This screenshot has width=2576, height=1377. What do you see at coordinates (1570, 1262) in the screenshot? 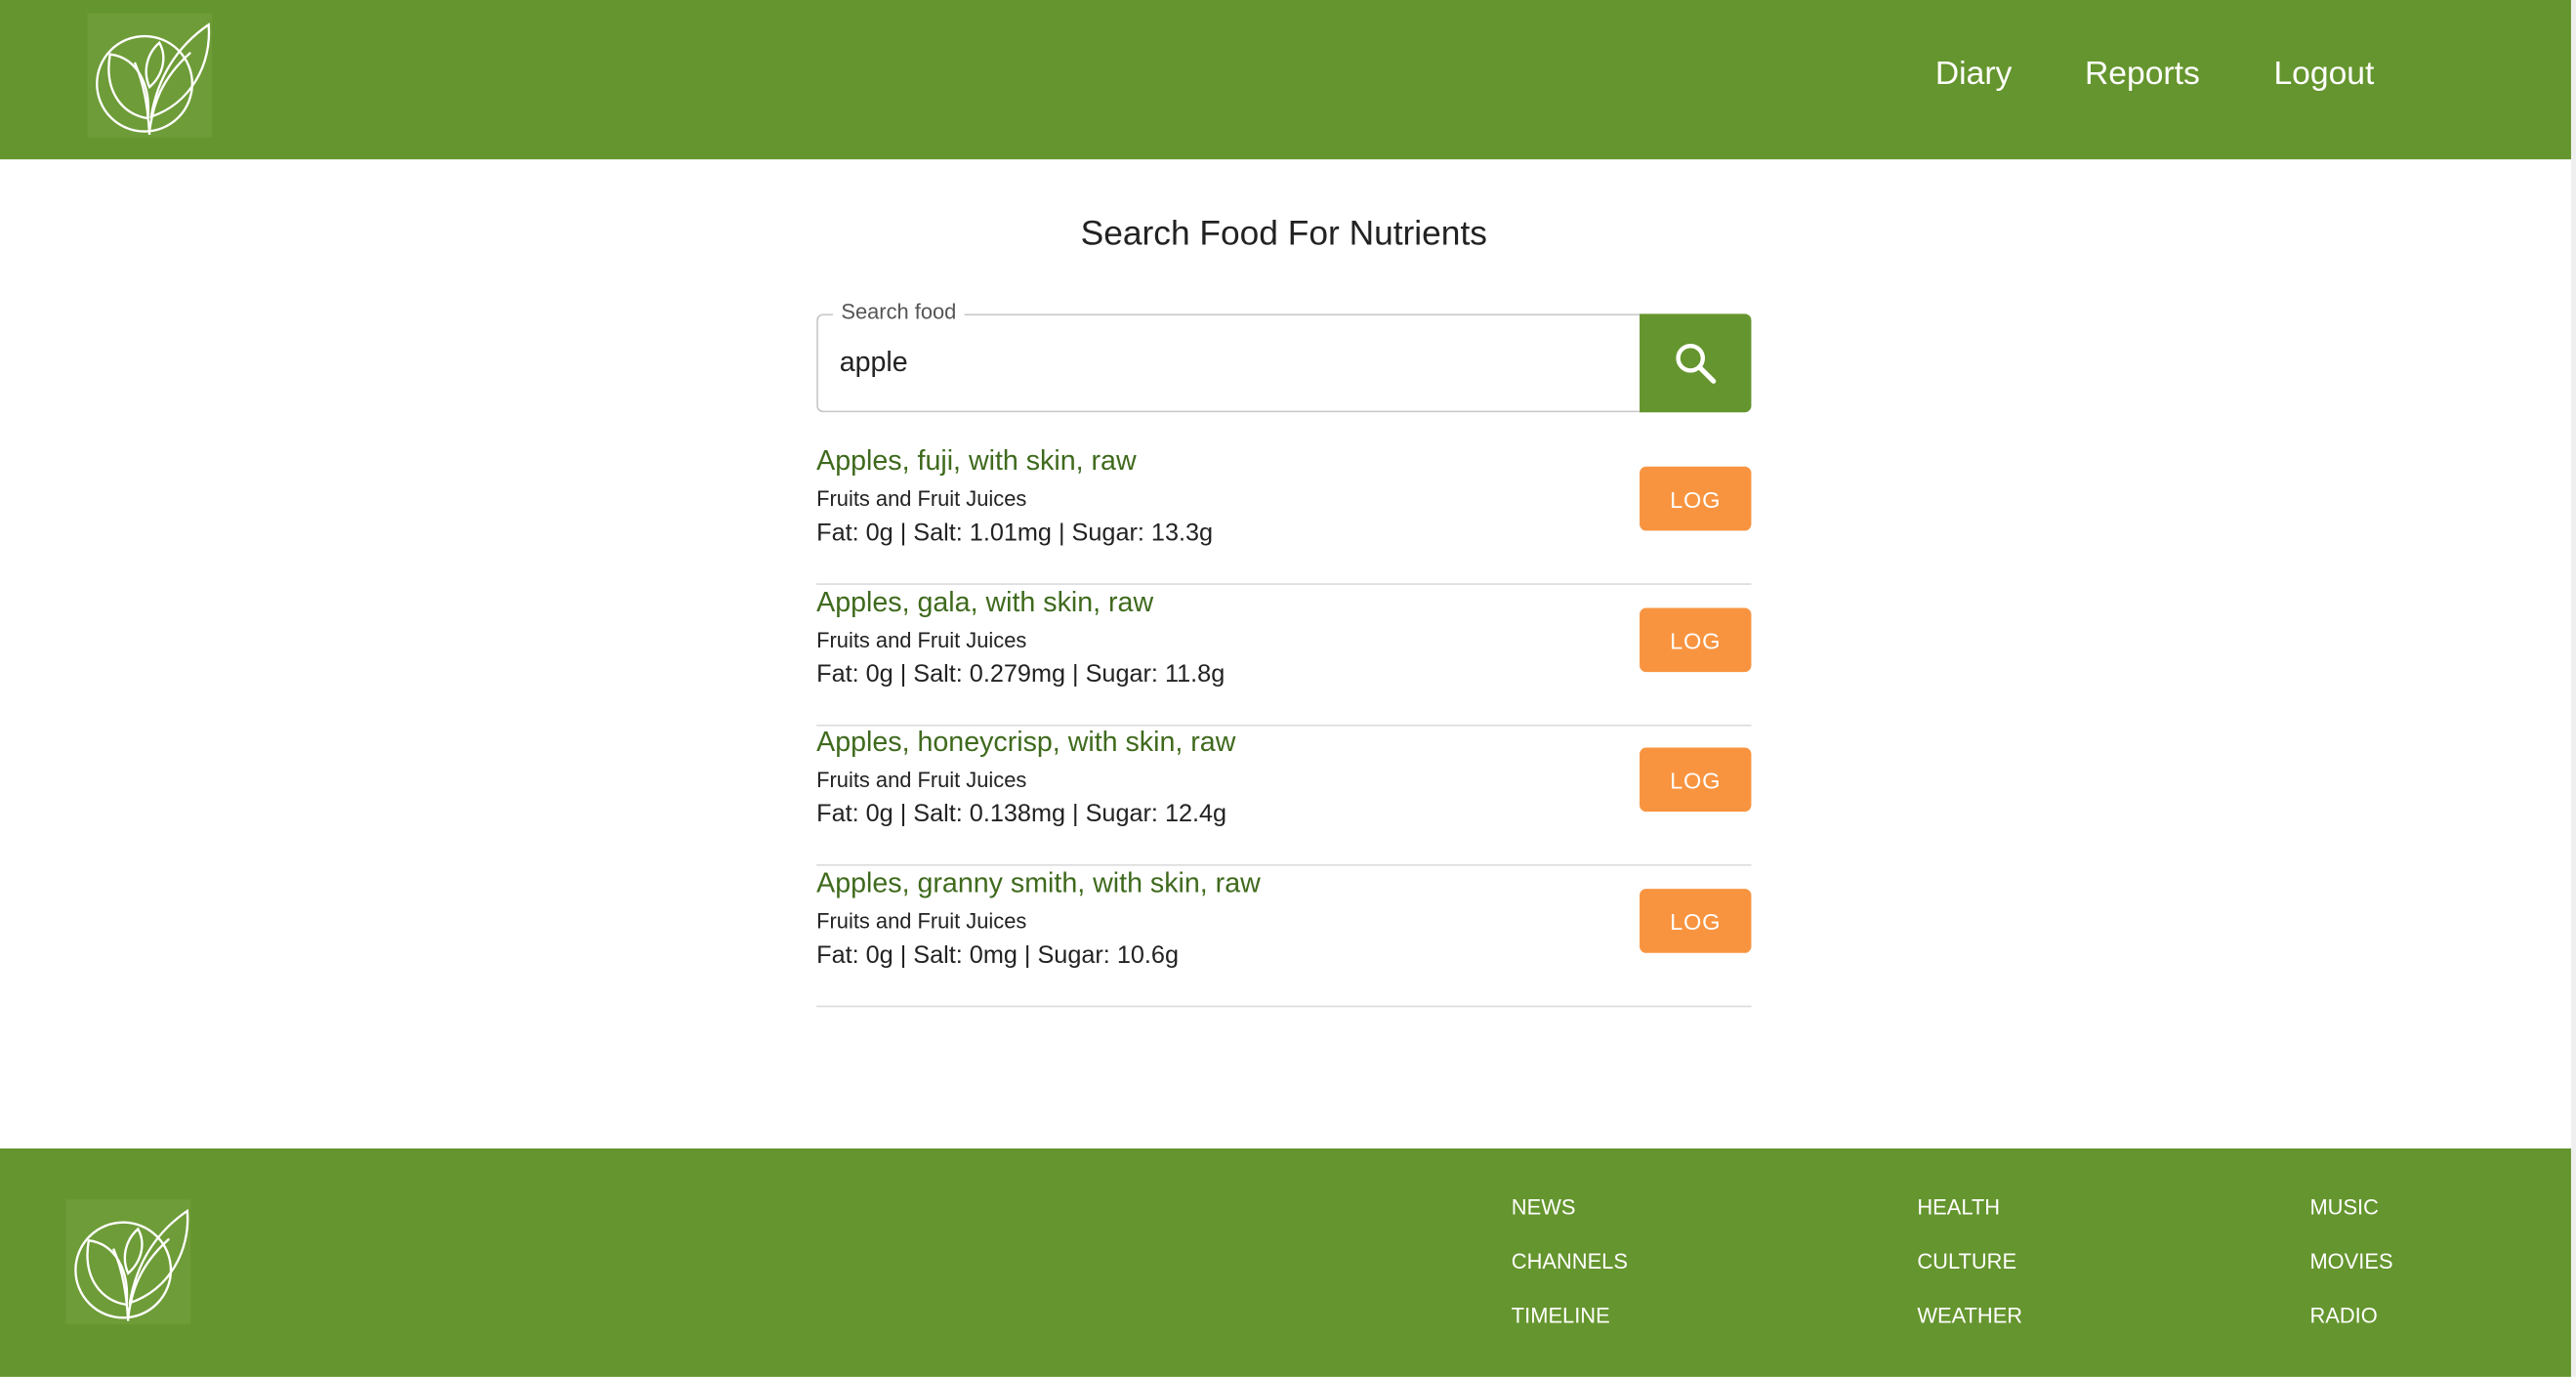
I see `footer-link-channels: CHANNELS` at bounding box center [1570, 1262].